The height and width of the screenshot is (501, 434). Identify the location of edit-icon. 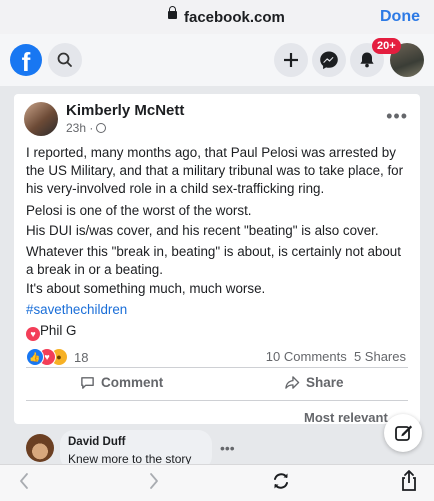
(404, 433).